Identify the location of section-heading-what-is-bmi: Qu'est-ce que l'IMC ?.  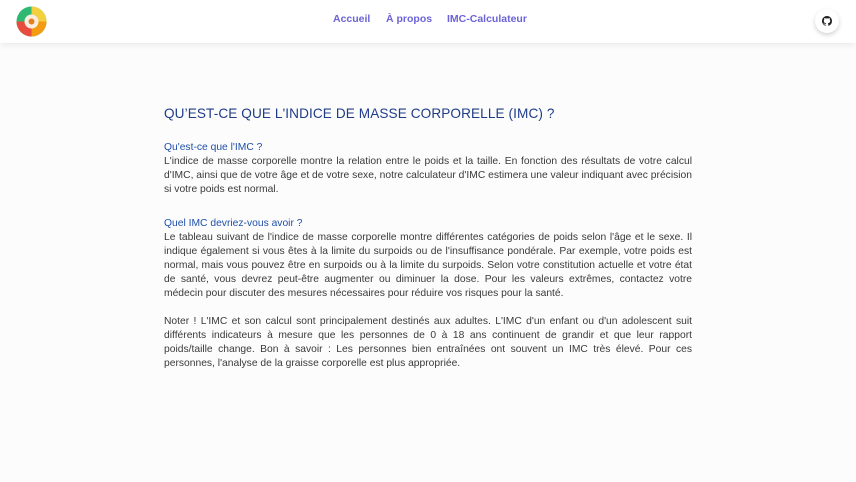
(213, 147).